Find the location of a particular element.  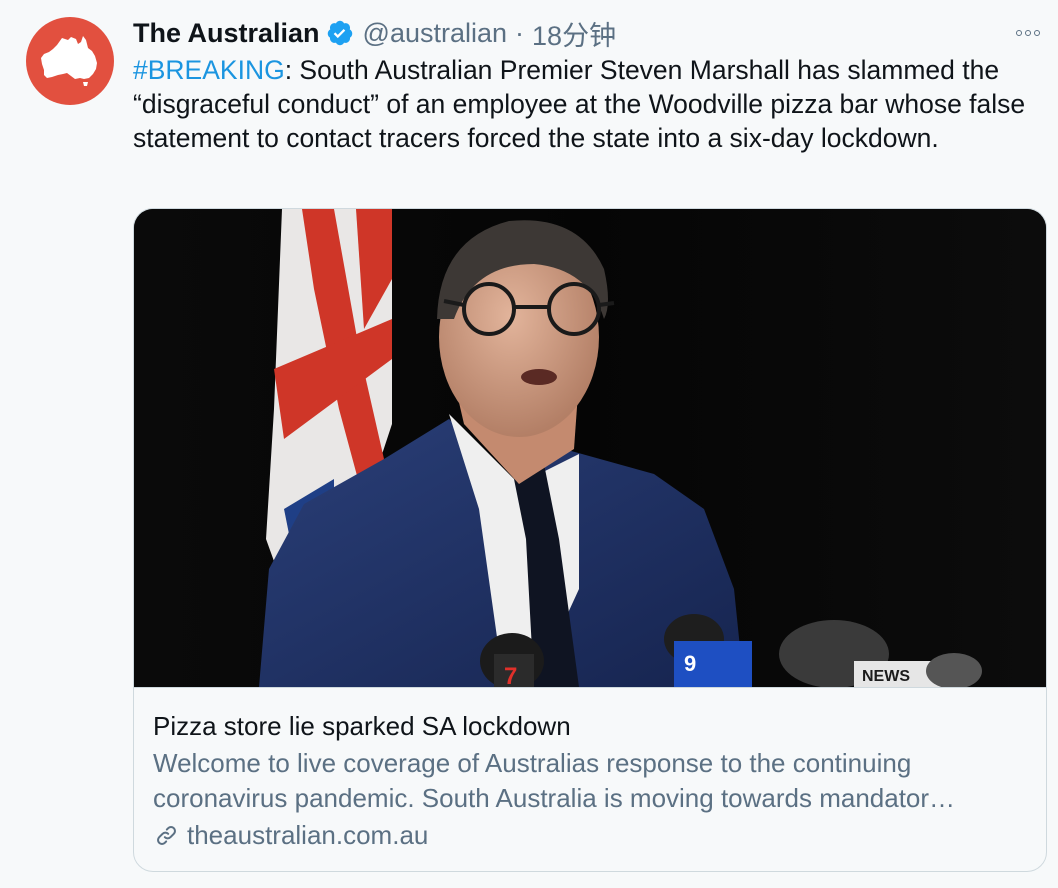

tweet-header: The Australian @australian · 18分钟 is located at coordinates (555, 33).